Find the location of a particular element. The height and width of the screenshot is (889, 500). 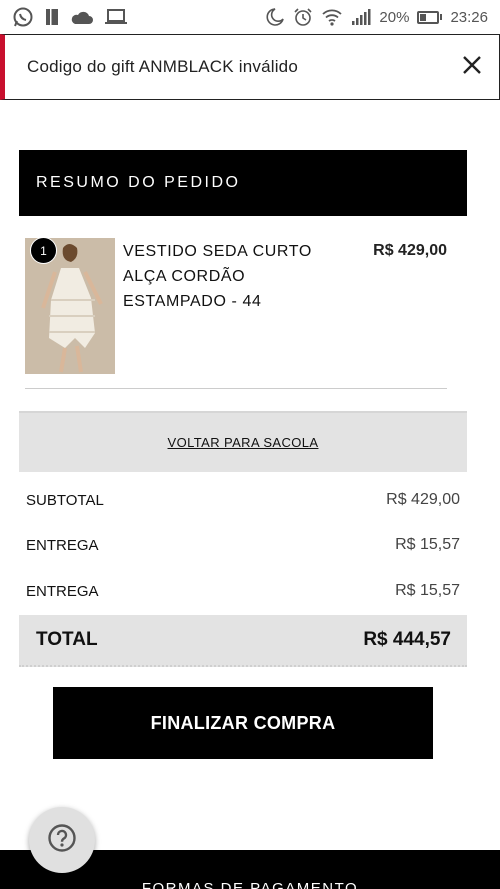

total-value: R$ 444,57 is located at coordinates (407, 639).